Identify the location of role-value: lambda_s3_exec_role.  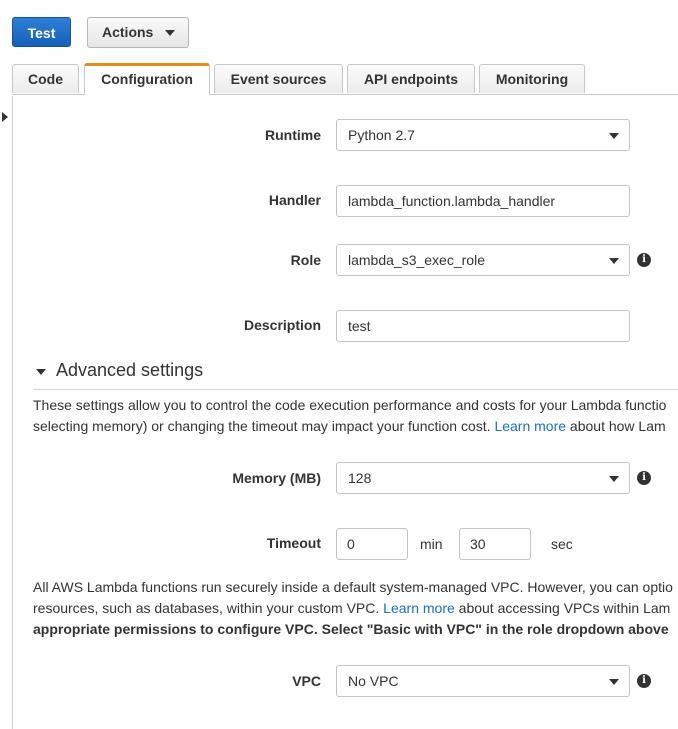
(416, 260).